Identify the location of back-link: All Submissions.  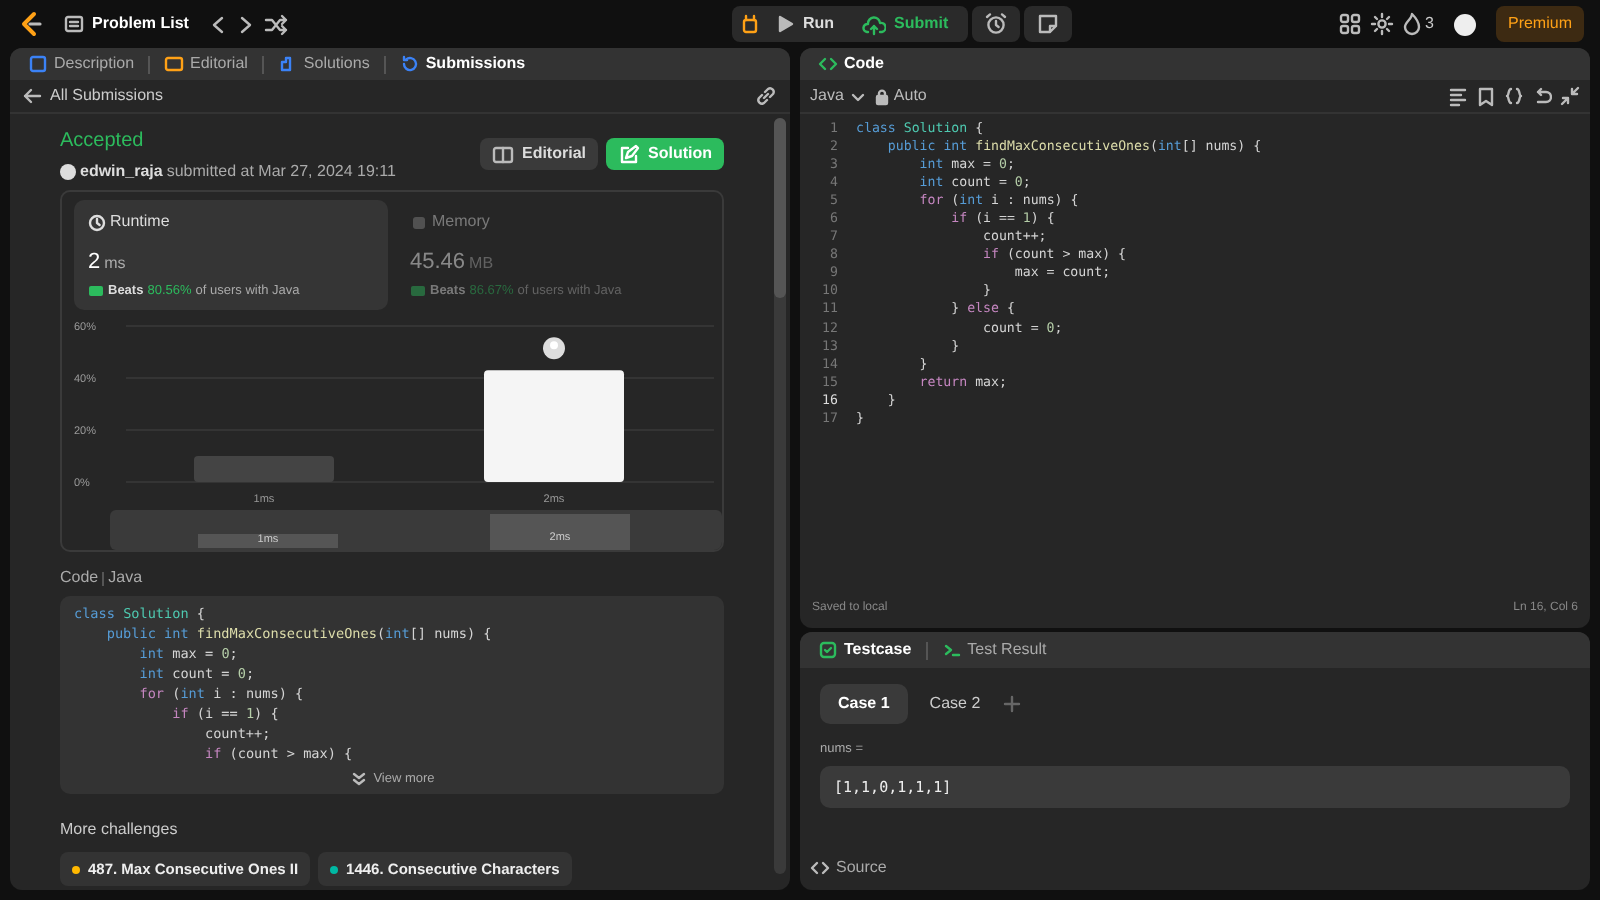
(92, 96).